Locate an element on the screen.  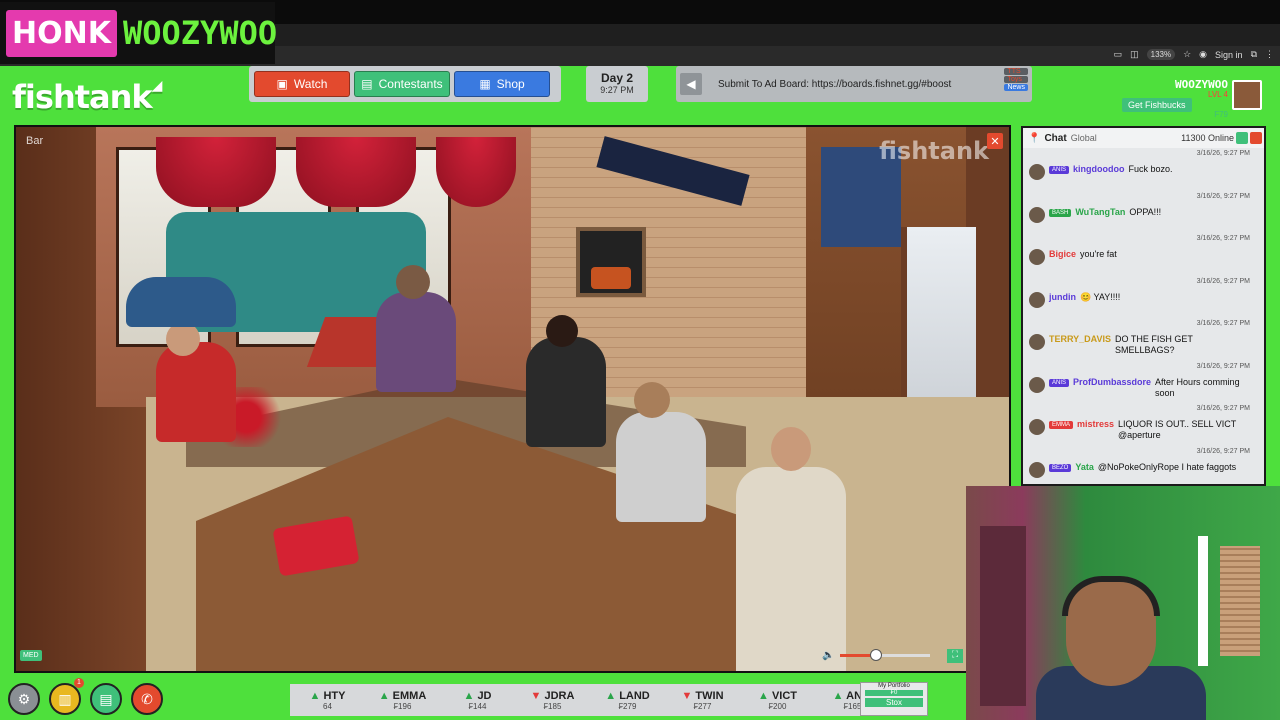
fishtank-logo: fishtank◢ is located at coordinates (87, 97).